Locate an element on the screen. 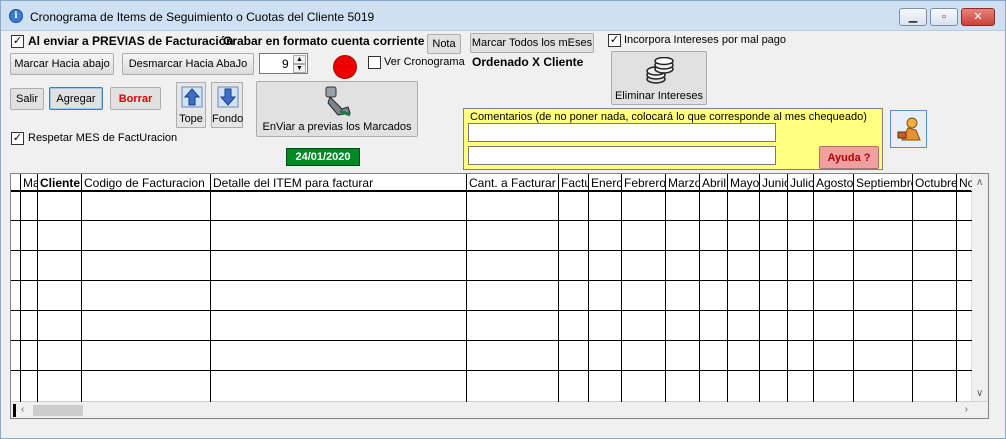  column-header: Enero is located at coordinates (606, 183).